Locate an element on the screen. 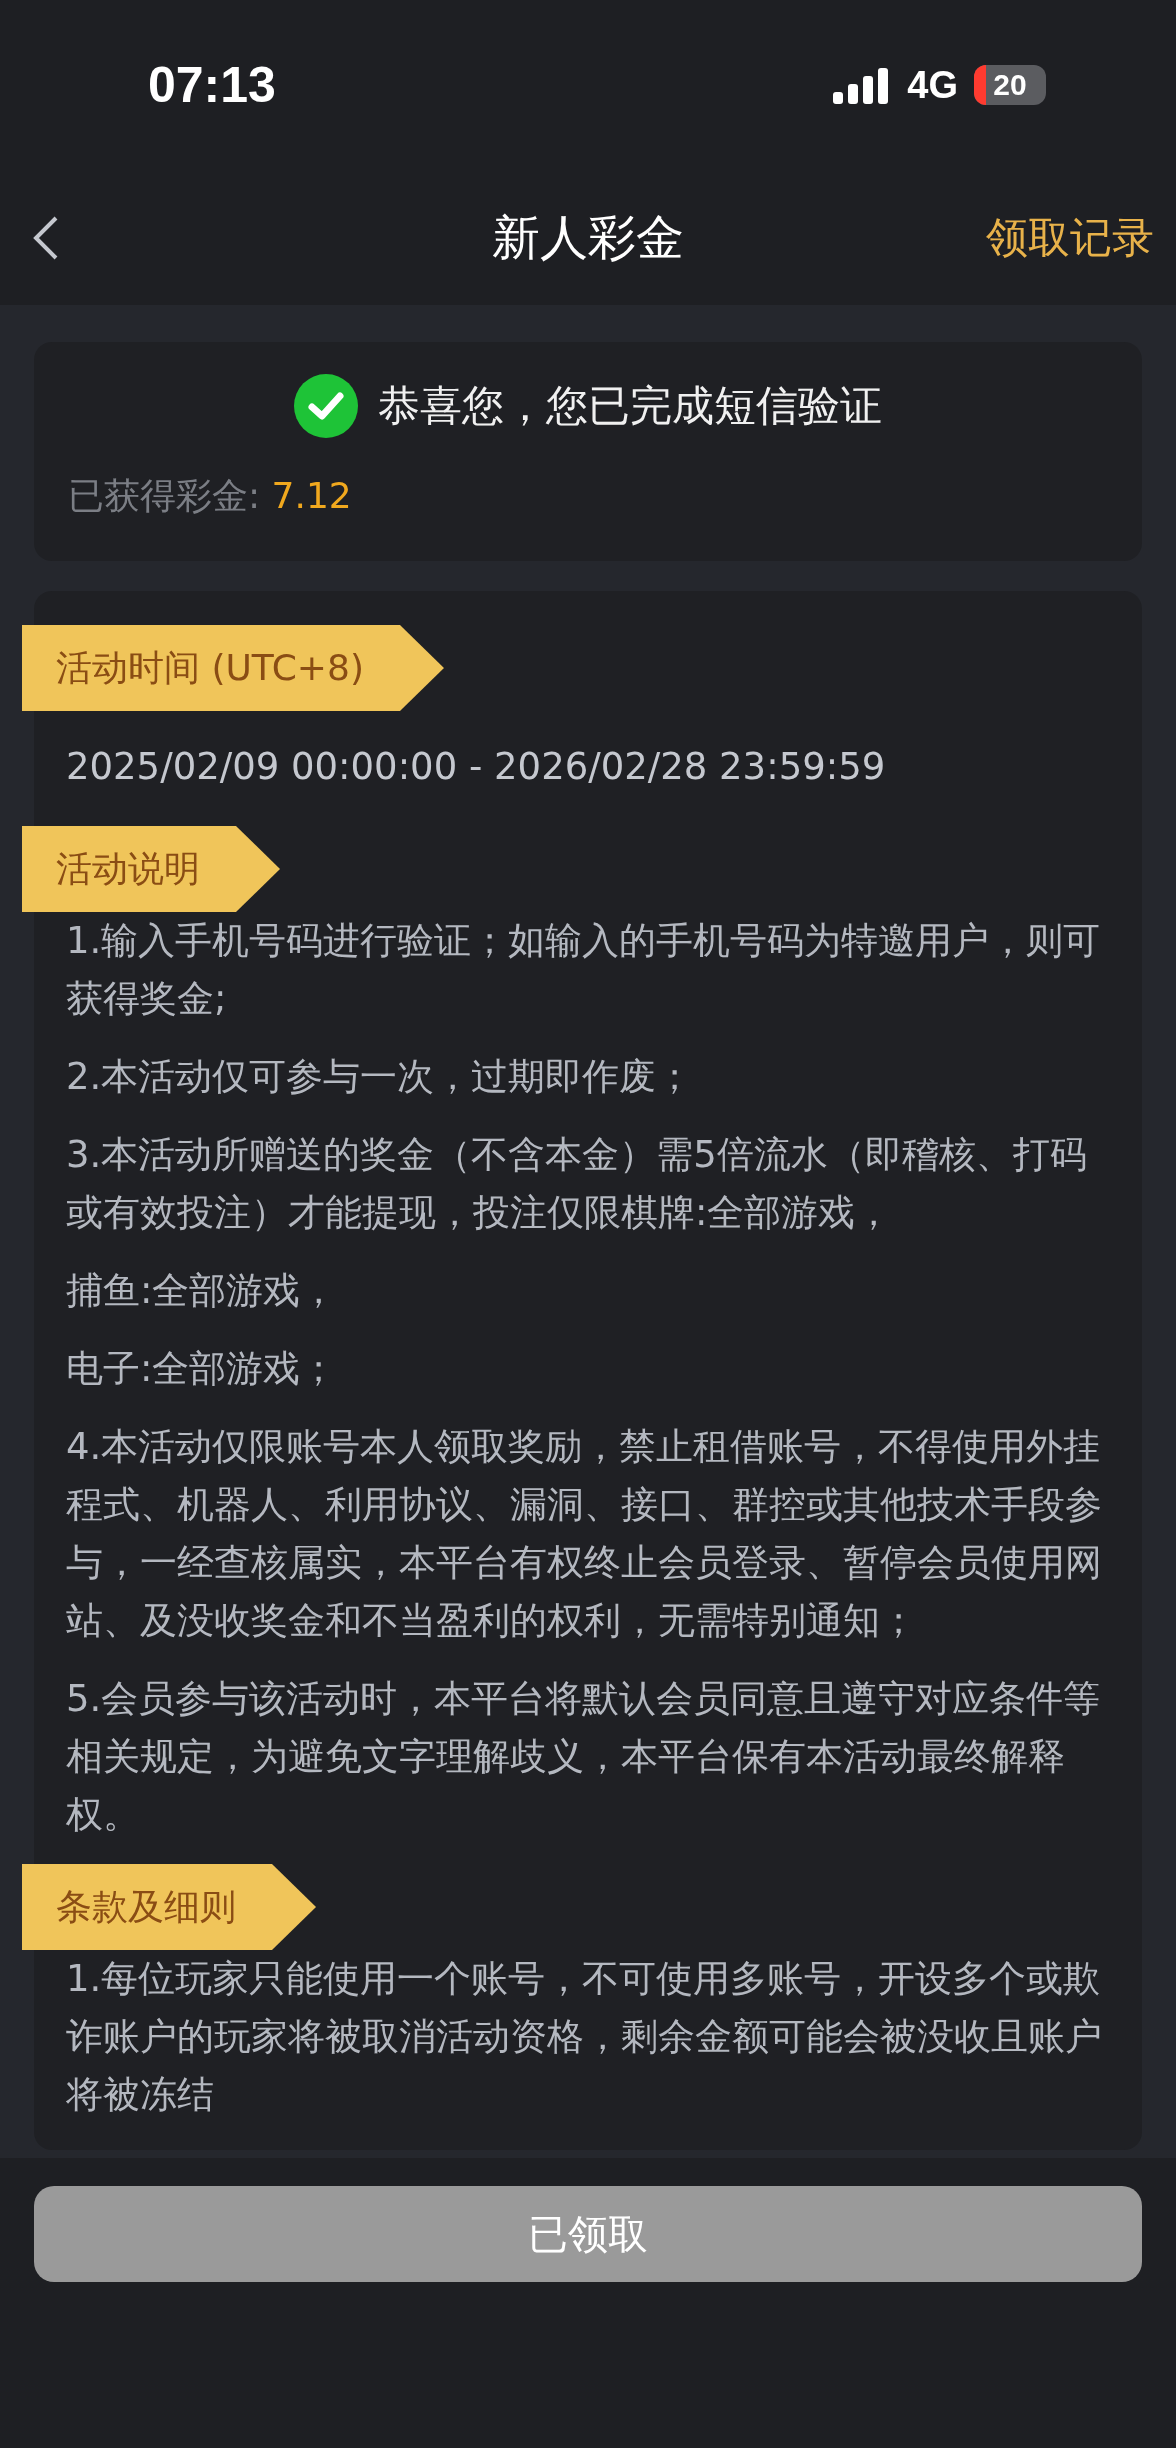 This screenshot has height=2448, width=1176. rule-text: 电子:全部游戏； is located at coordinates (202, 1369).